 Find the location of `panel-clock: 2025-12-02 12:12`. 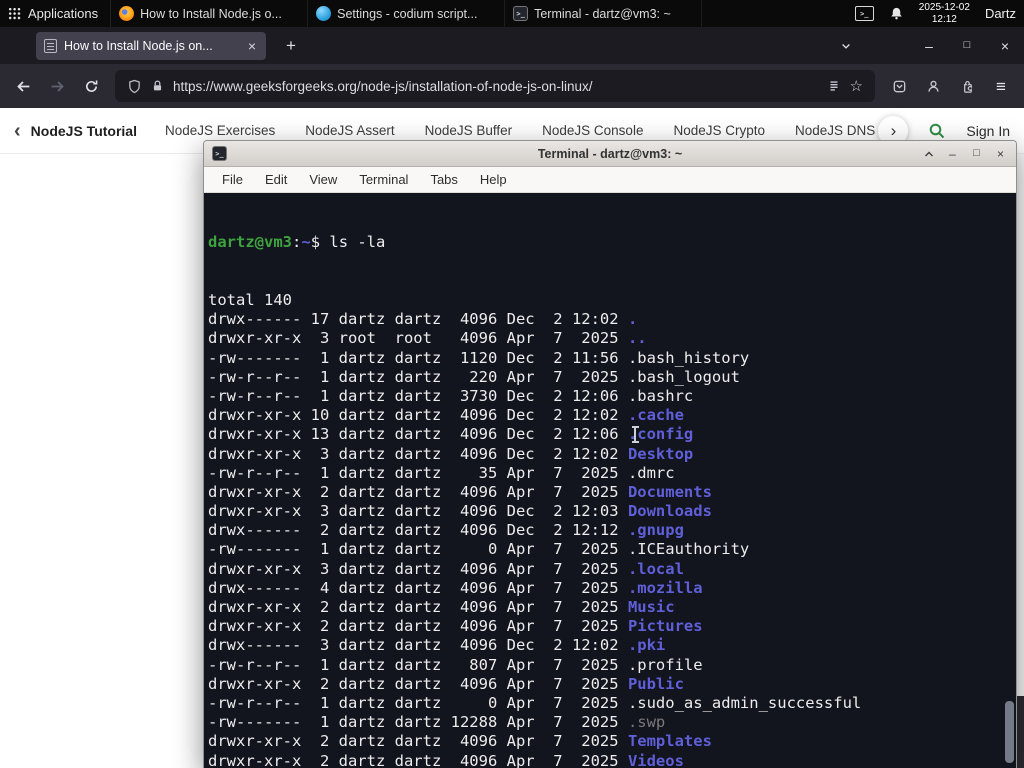

panel-clock: 2025-12-02 12:12 is located at coordinates (944, 13).